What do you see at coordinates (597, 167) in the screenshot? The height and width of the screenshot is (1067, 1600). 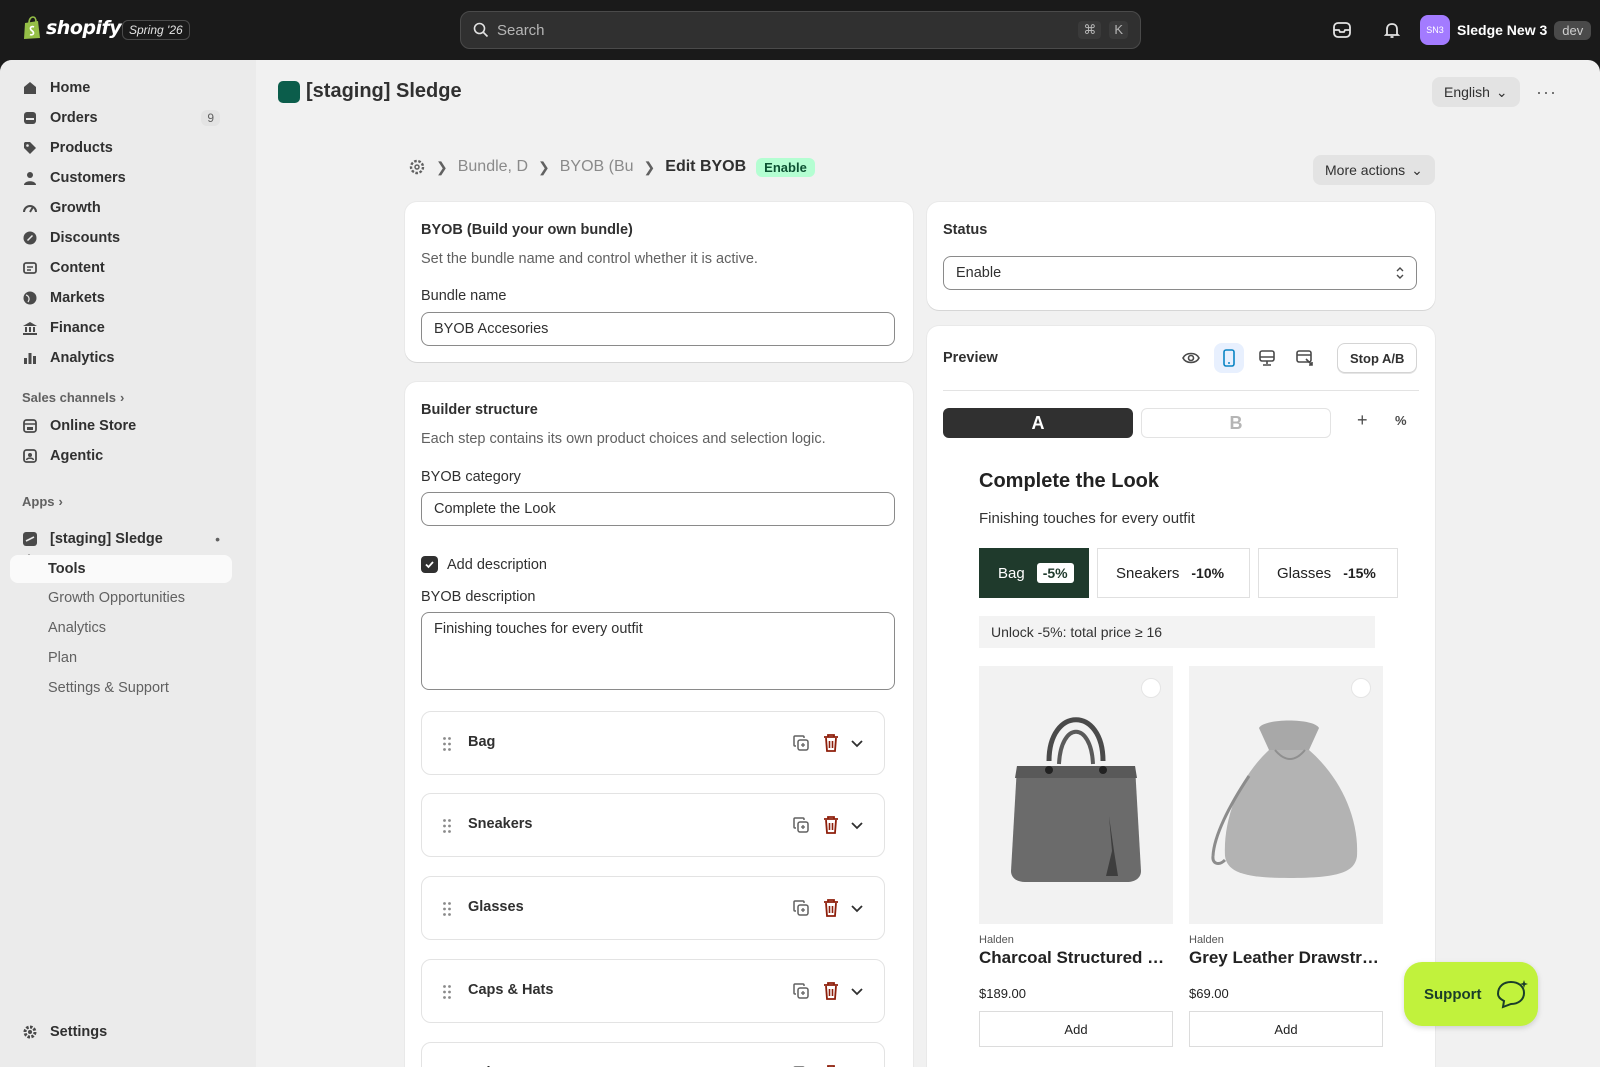 I see `breadcrumb-byob: BYOB (Bu` at bounding box center [597, 167].